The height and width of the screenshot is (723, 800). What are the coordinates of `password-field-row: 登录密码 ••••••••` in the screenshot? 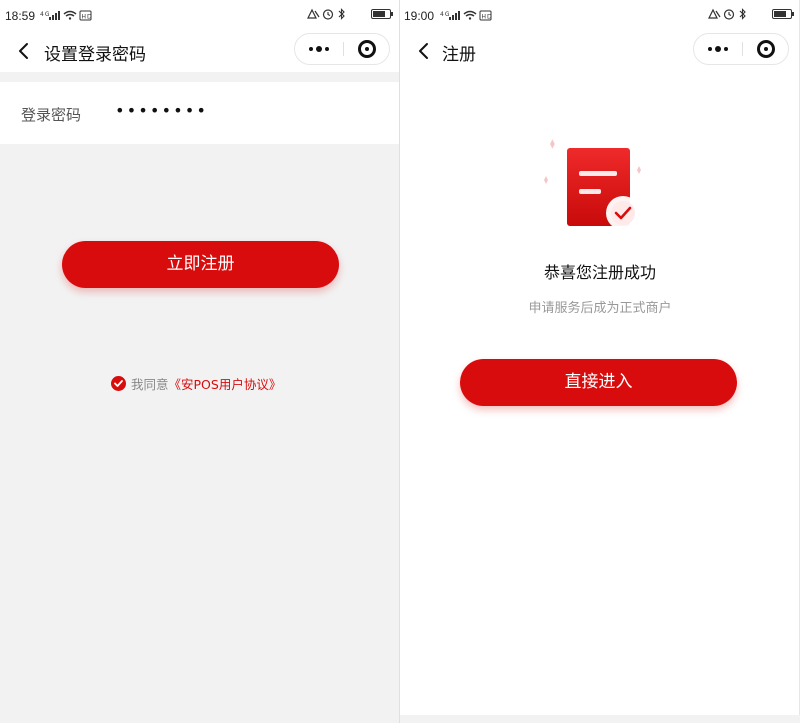 It's located at (199, 113).